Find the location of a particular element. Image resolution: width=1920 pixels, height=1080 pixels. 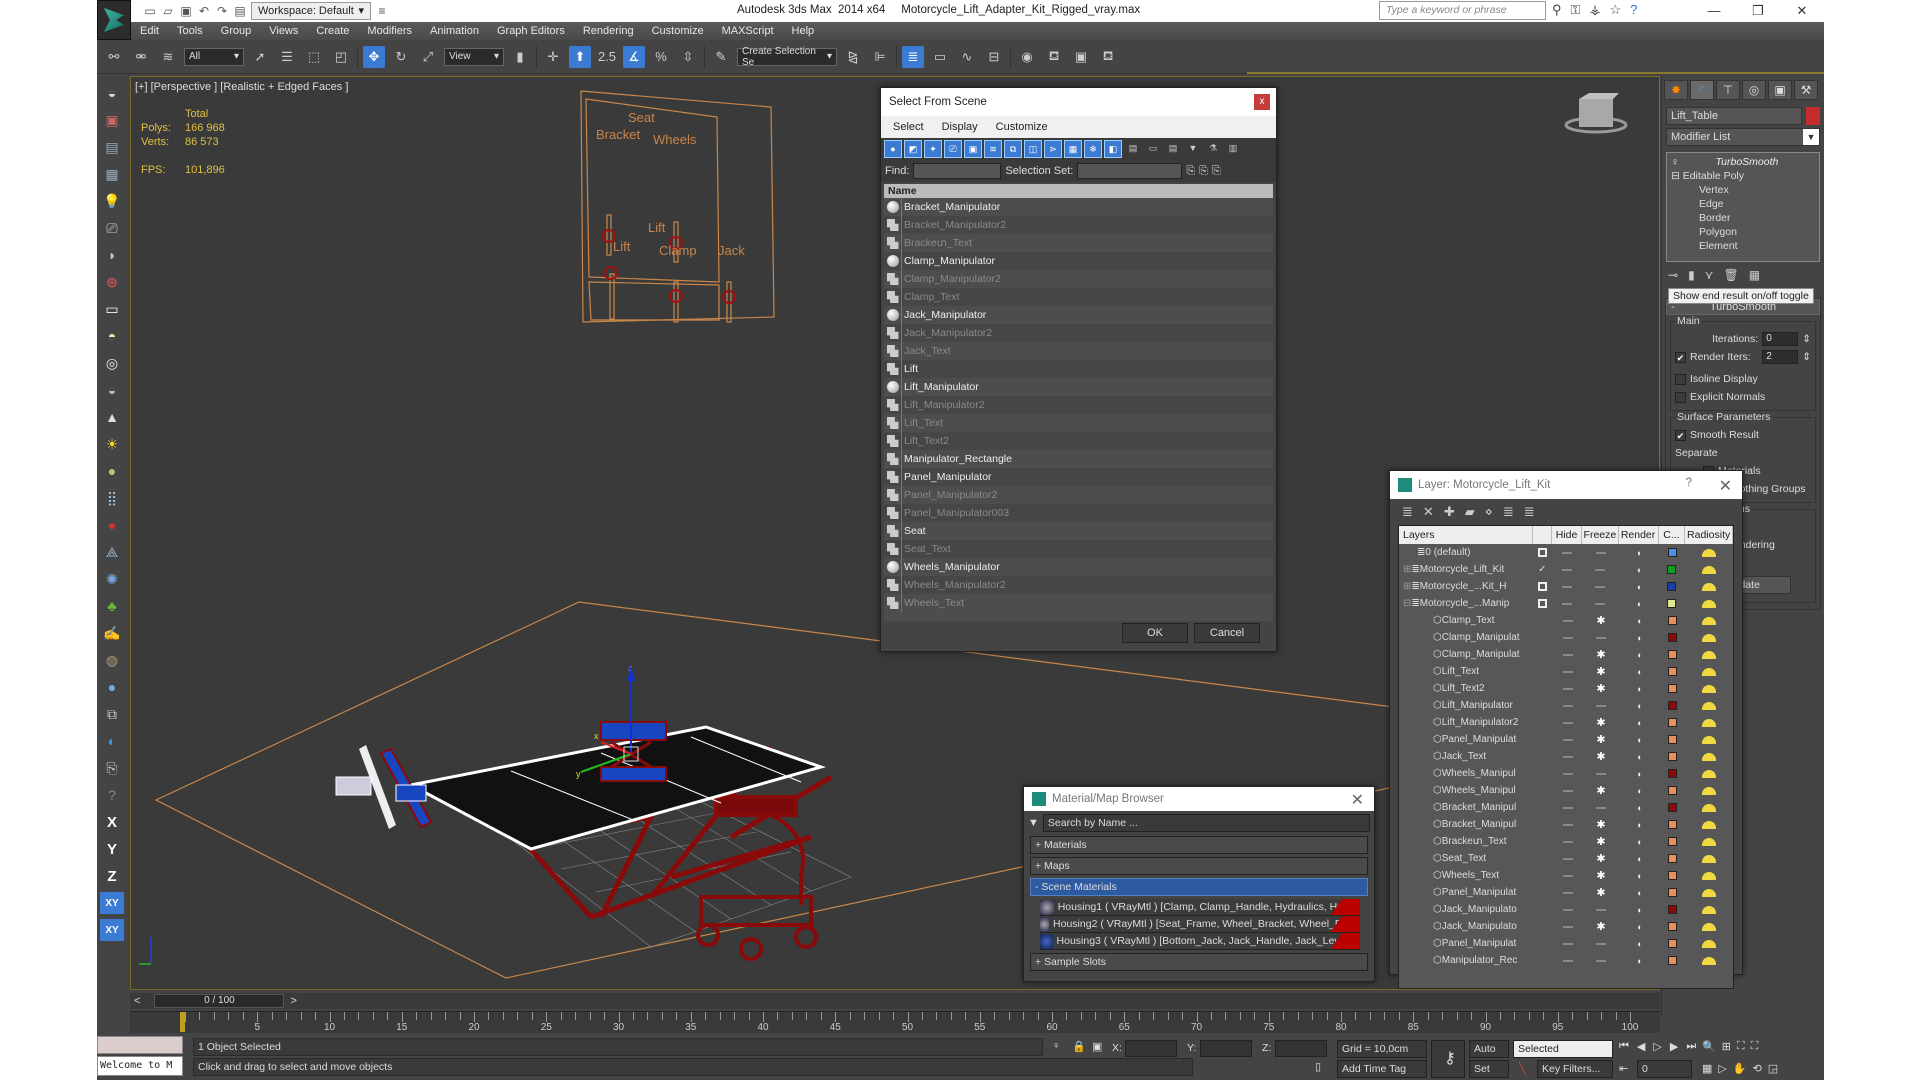

delete-layer-icon: ✕ is located at coordinates (1428, 512).